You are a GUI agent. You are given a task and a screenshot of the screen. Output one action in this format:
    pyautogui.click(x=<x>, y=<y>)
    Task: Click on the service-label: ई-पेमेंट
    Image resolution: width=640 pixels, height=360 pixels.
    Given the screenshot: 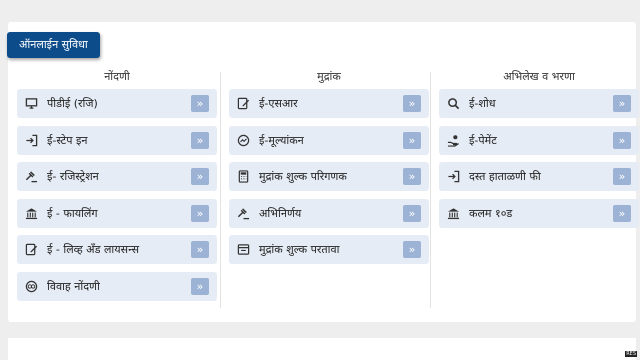 What is the action you would take?
    pyautogui.click(x=483, y=140)
    